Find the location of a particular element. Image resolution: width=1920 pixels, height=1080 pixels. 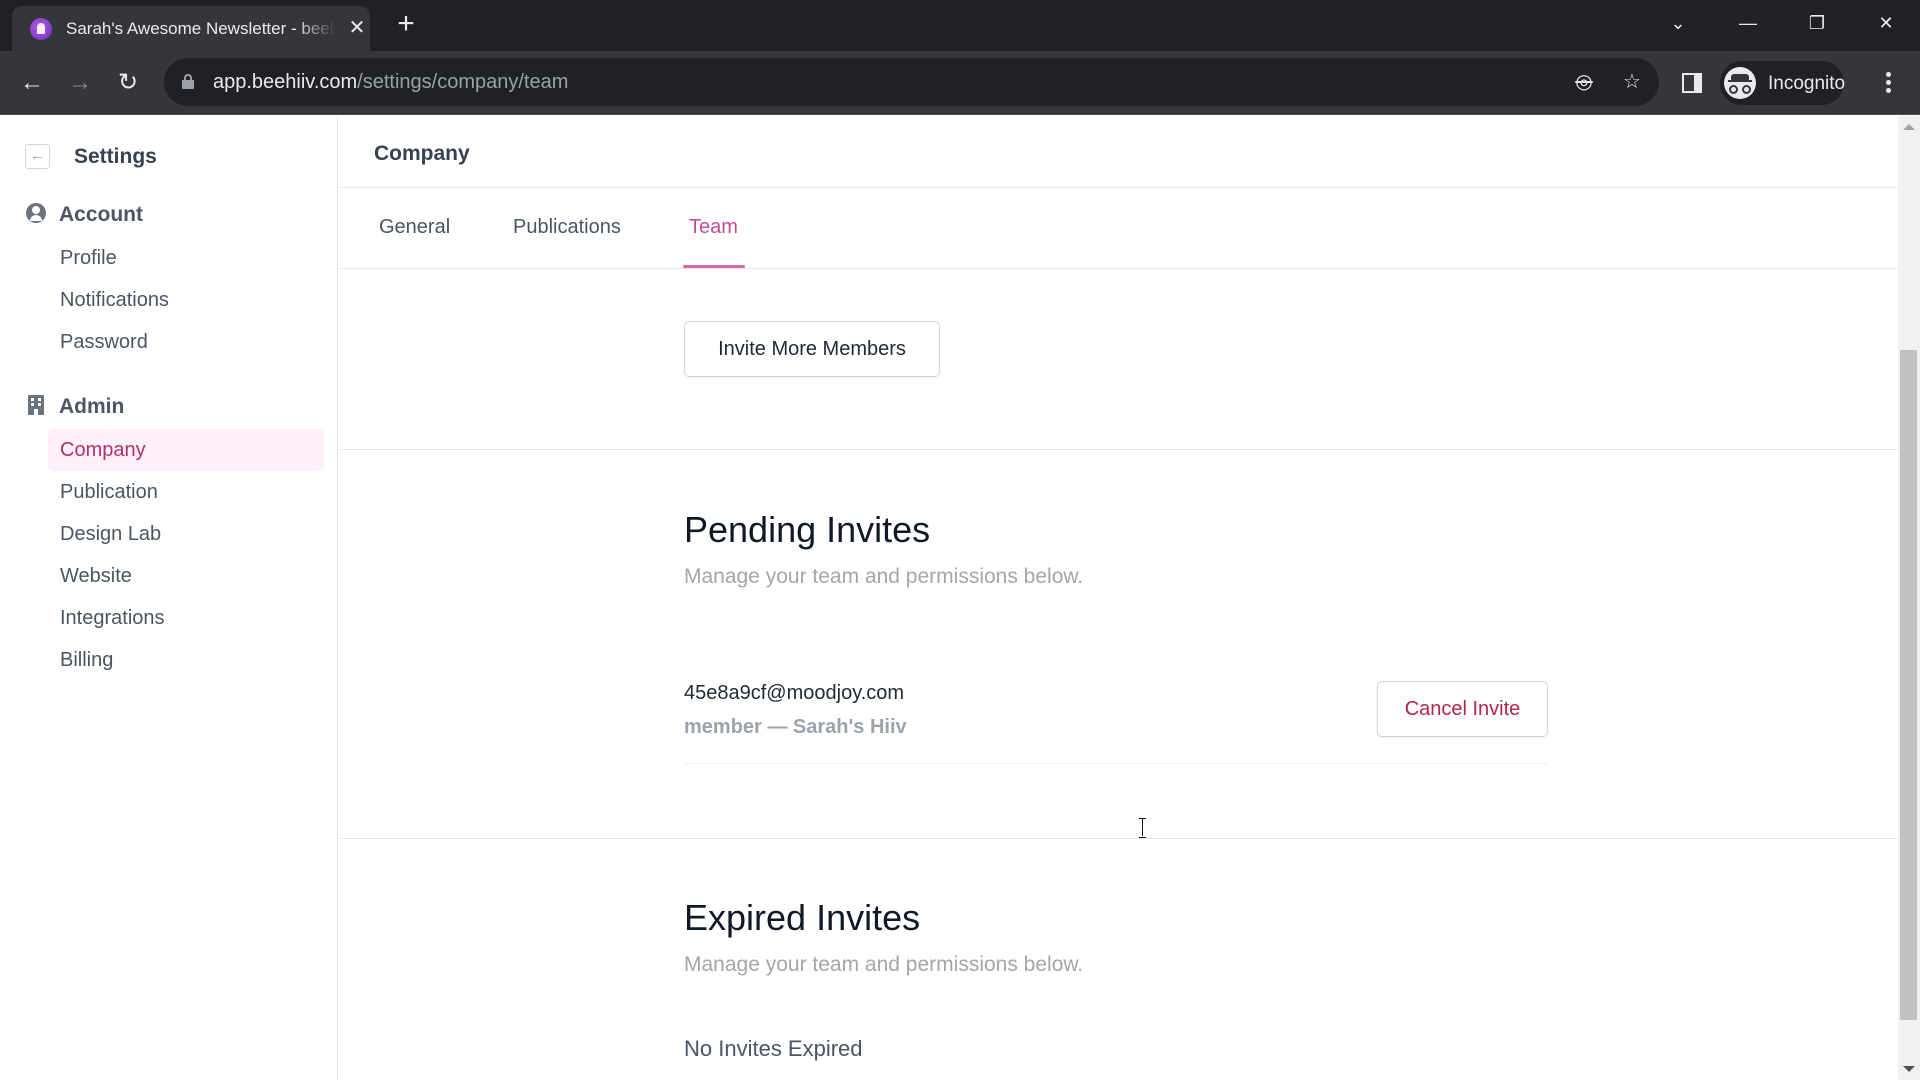

incognito-icon is located at coordinates (1740, 83).